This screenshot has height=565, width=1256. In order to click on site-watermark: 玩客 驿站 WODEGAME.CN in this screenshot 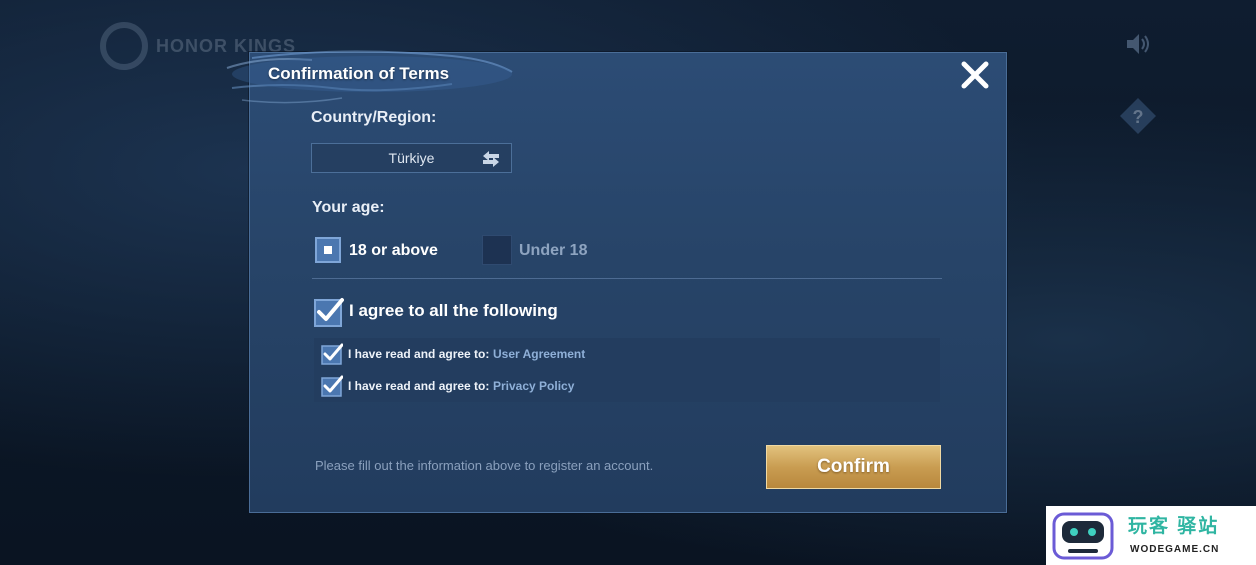, I will do `click(1151, 535)`.